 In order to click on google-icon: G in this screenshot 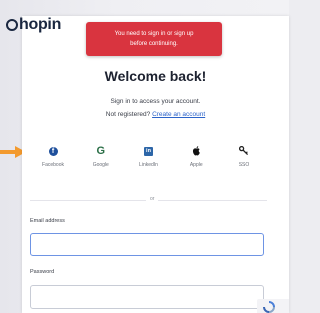, I will do `click(101, 151)`.